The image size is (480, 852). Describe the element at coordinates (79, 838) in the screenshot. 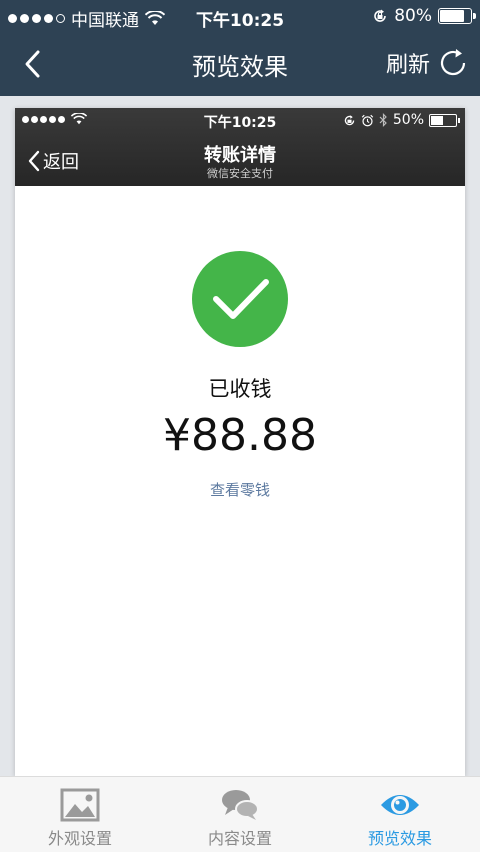

I see `tab-label: 外观设置` at that location.